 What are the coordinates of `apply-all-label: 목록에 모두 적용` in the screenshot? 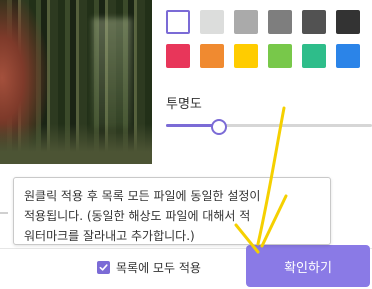 It's located at (158, 268).